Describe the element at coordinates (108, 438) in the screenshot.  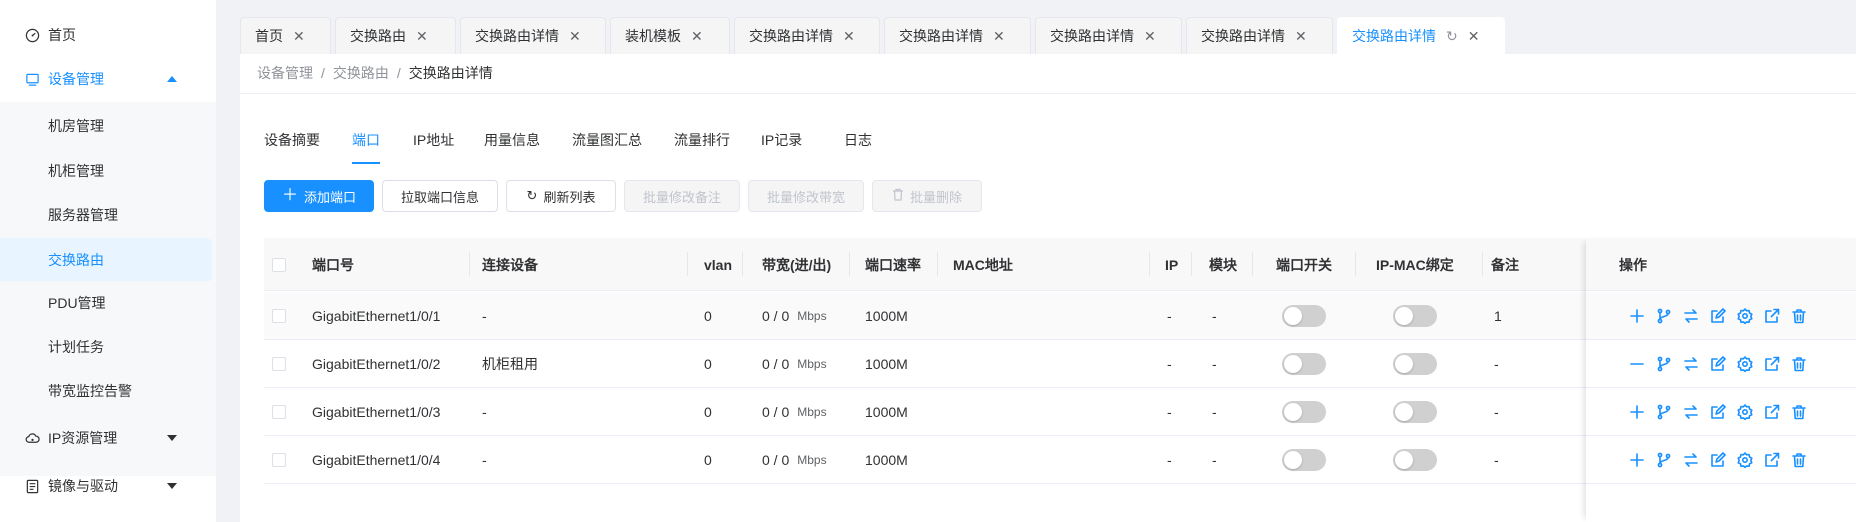
I see `sidebar-item-ip-resources: IP资源管理` at that location.